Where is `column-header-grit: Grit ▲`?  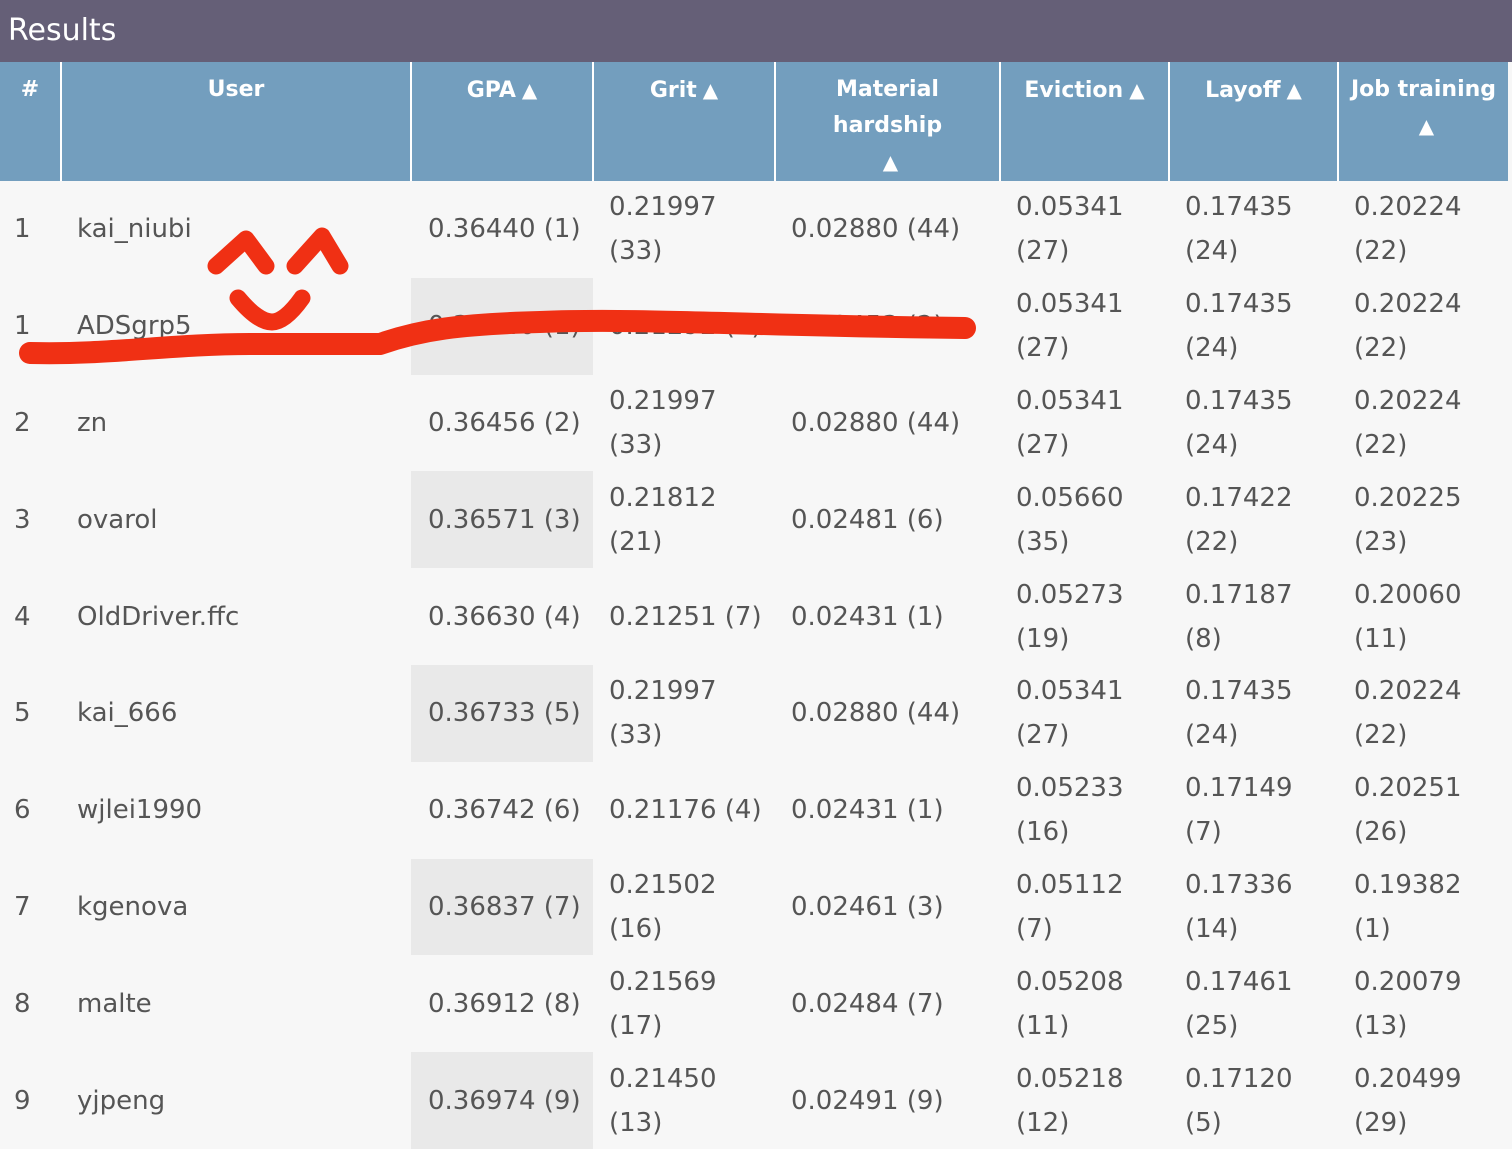 column-header-grit: Grit ▲ is located at coordinates (683, 121).